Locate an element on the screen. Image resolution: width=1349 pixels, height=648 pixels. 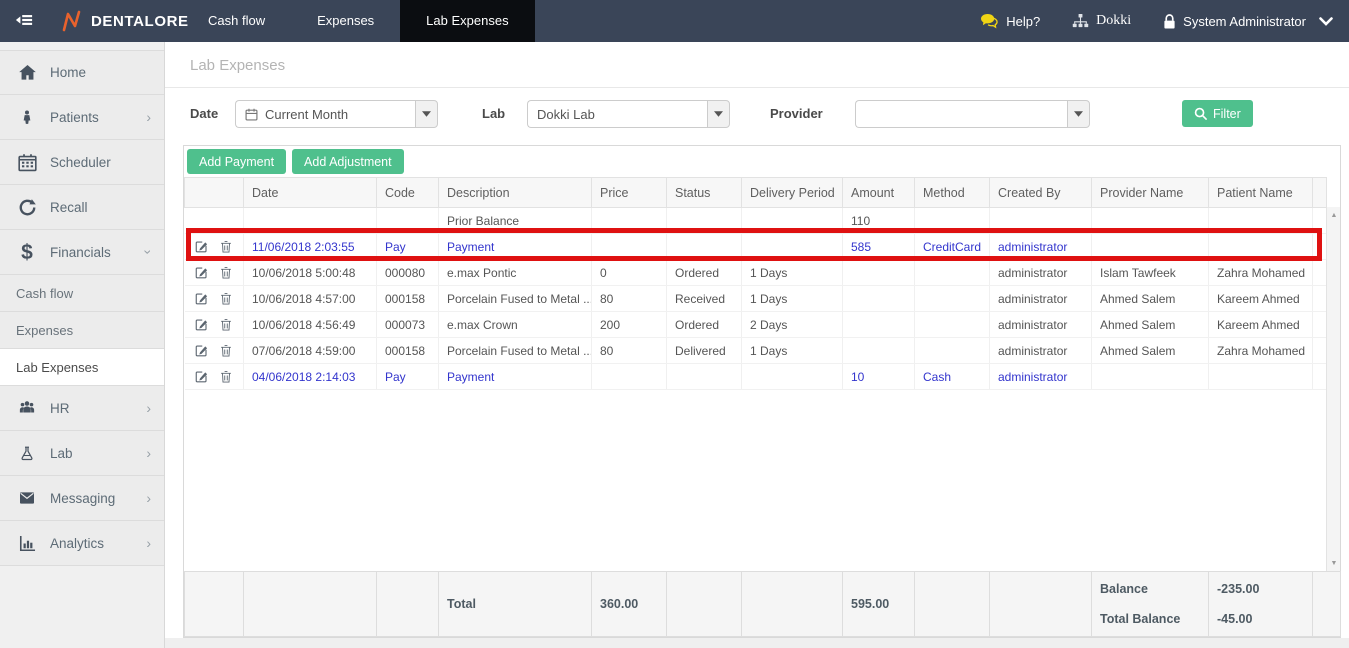
add-adjustment-button: Add Adjustment is located at coordinates (348, 161).